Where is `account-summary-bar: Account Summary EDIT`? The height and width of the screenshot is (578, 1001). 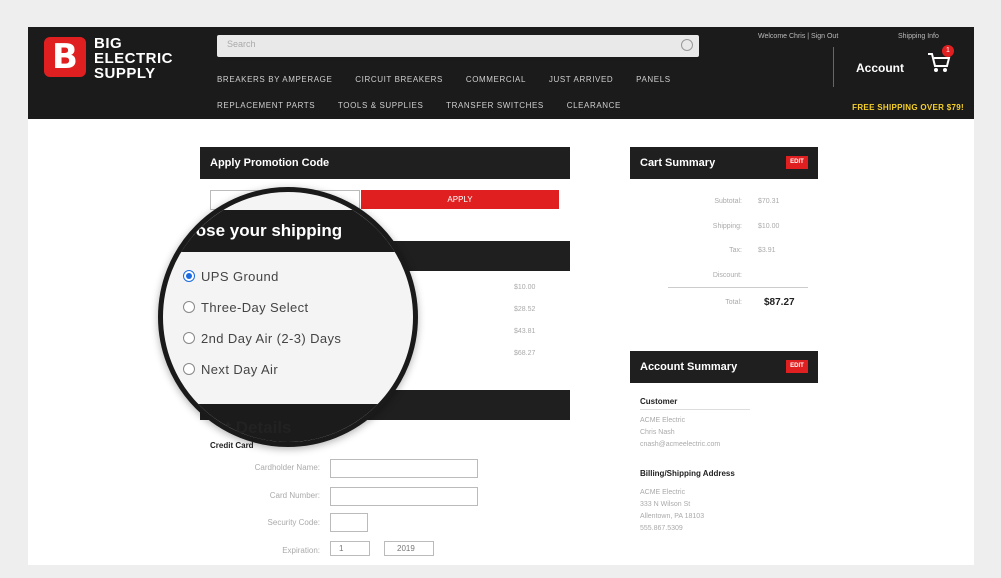 account-summary-bar: Account Summary EDIT is located at coordinates (724, 367).